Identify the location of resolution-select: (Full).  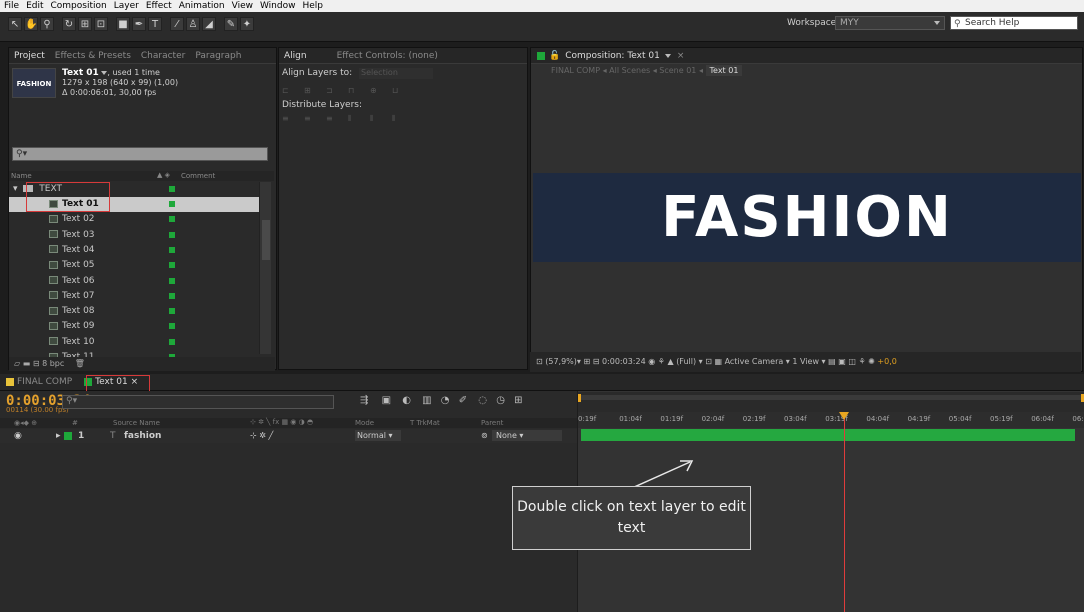
(686, 361).